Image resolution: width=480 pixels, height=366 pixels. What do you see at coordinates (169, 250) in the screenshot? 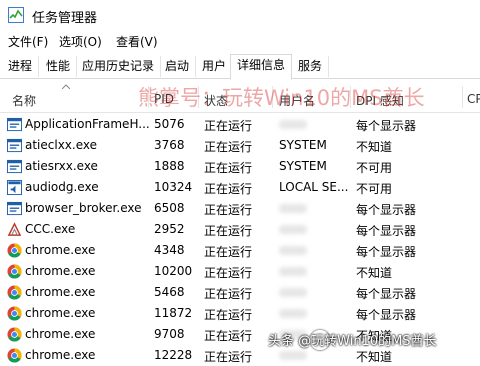
I see `process-pid: 4348` at bounding box center [169, 250].